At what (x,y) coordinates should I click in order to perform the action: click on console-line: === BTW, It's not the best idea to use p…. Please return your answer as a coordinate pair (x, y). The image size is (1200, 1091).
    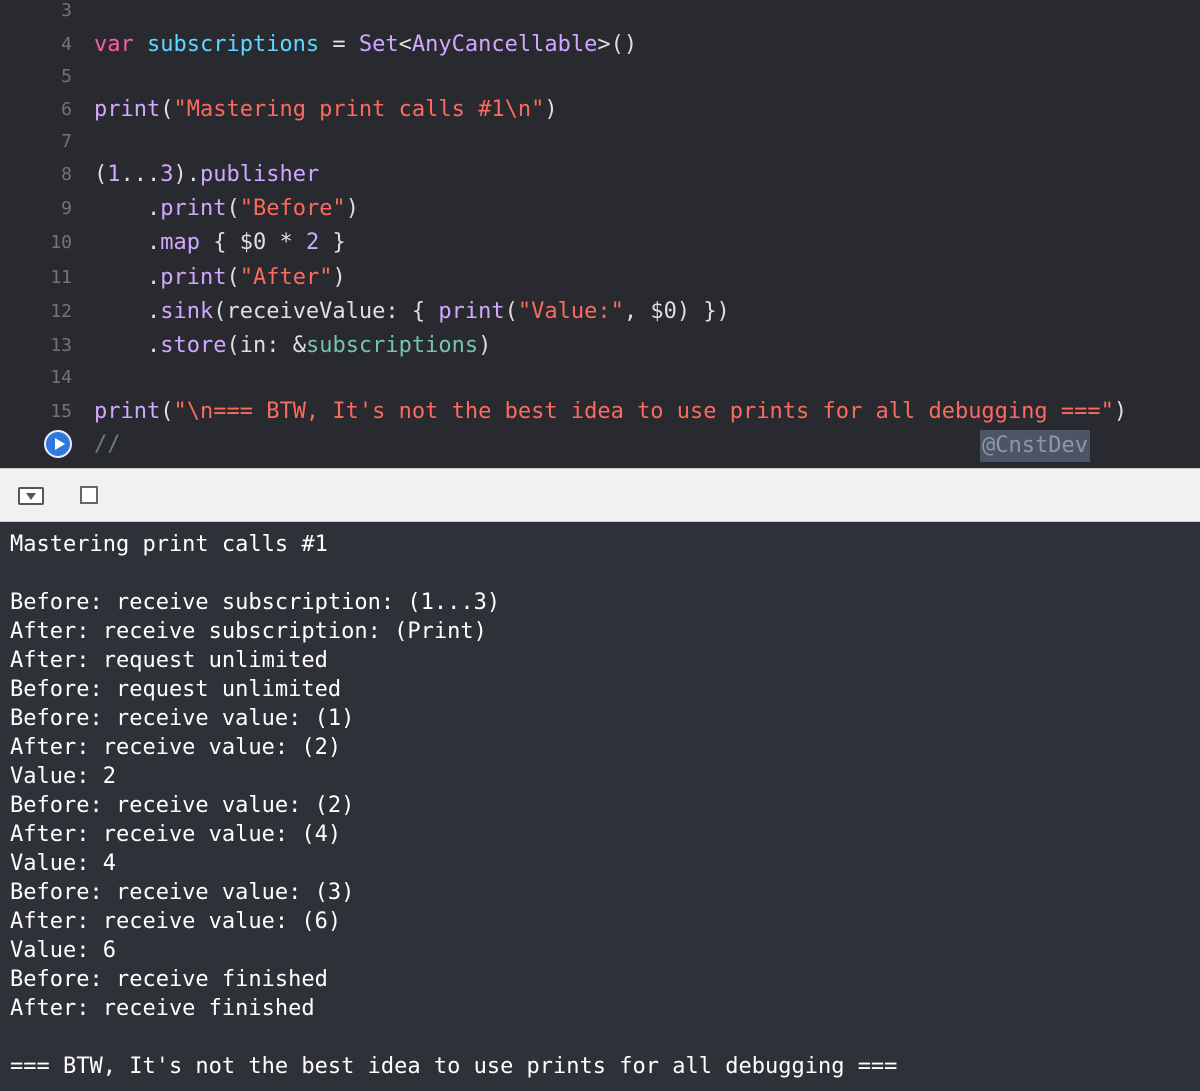
    Looking at the image, I should click on (454, 1066).